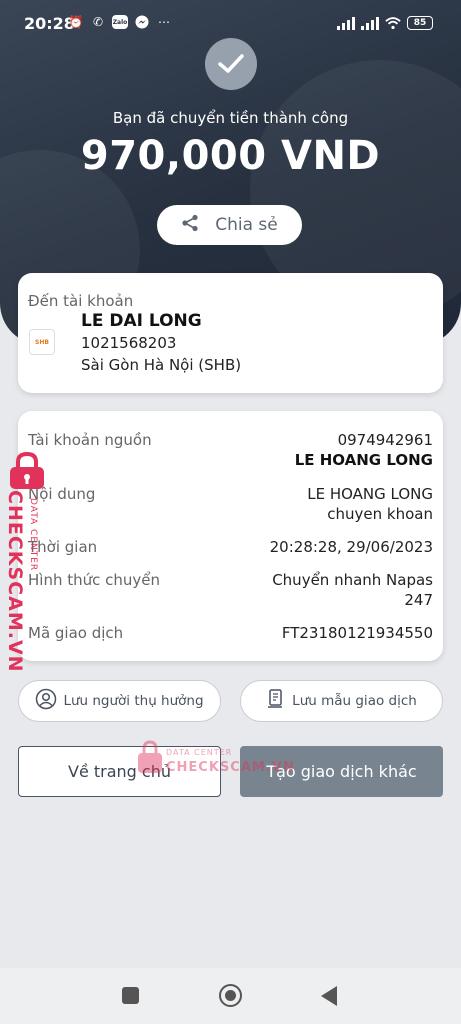 This screenshot has width=461, height=1024. I want to click on detail-label: Mã giao dịch, so click(76, 633).